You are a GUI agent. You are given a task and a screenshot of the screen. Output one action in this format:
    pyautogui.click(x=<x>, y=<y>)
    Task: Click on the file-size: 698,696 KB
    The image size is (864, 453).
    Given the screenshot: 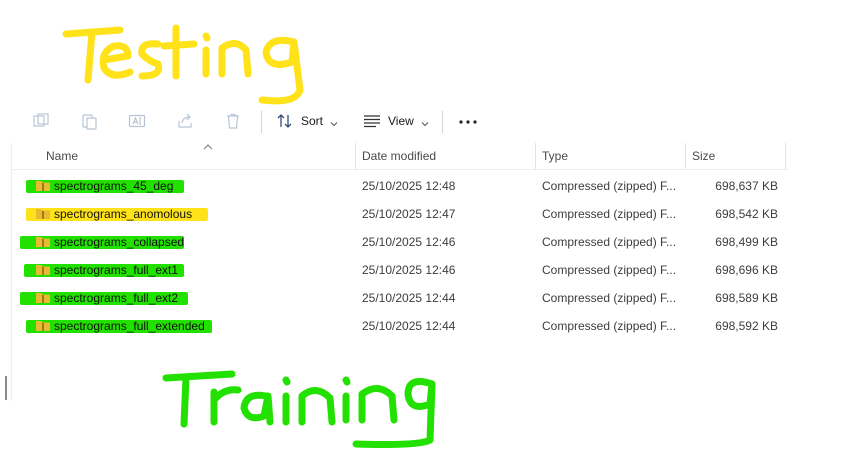 What is the action you would take?
    pyautogui.click(x=746, y=270)
    